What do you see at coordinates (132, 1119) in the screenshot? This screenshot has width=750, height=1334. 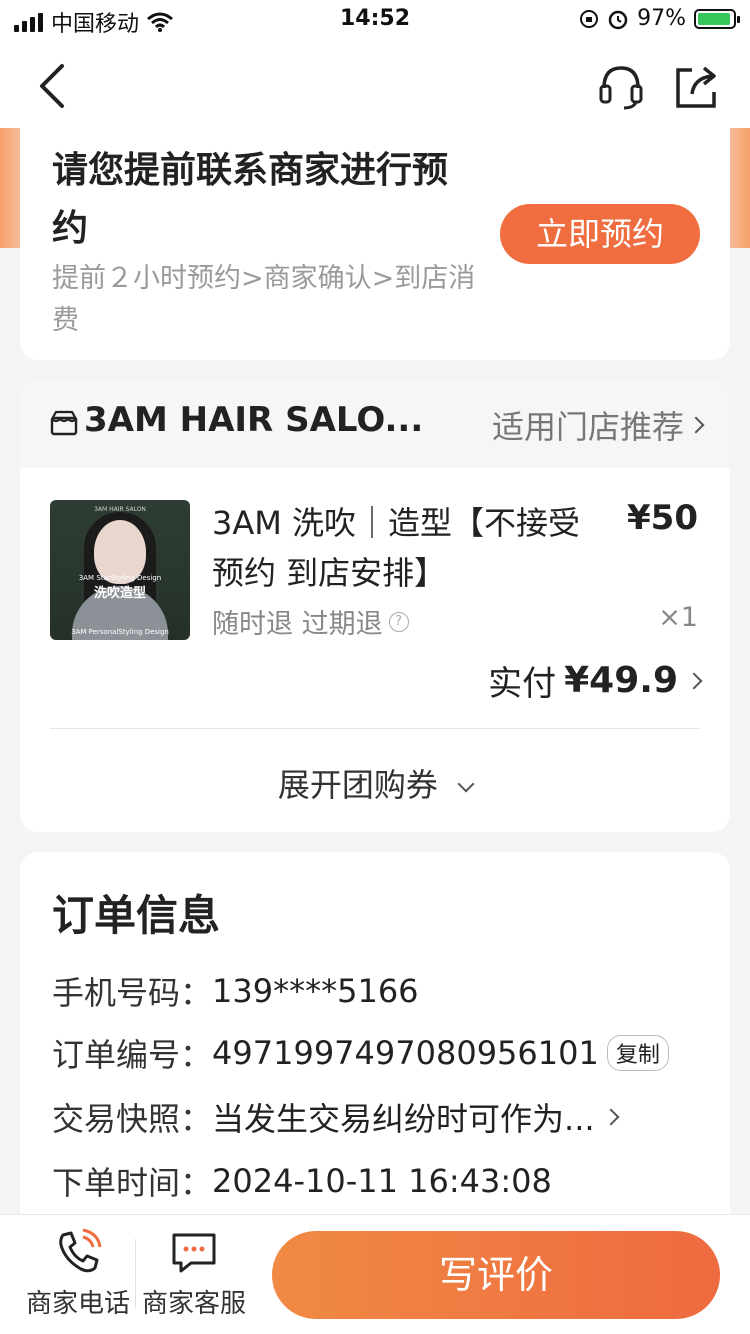 I see `snapshot-label: 交易快照：` at bounding box center [132, 1119].